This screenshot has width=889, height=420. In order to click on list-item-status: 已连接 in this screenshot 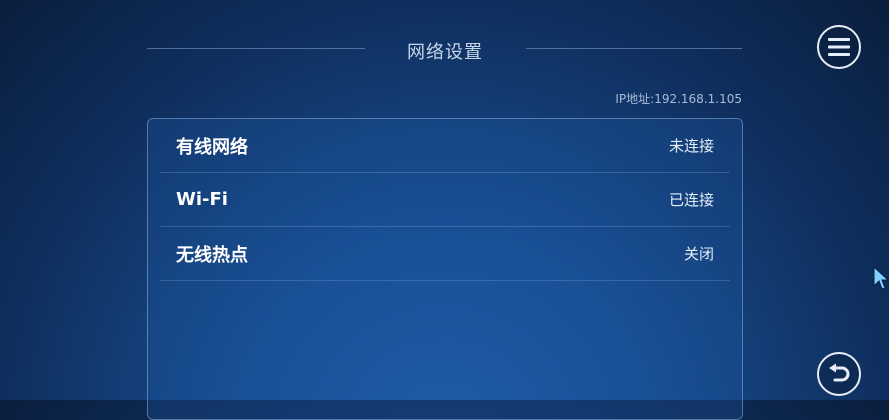, I will do `click(691, 200)`.